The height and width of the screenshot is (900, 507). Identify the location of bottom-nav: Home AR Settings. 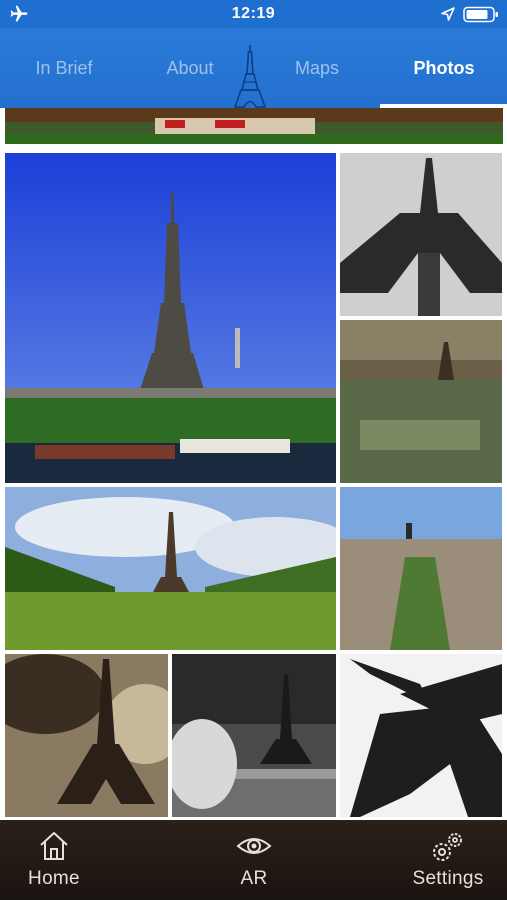
(253, 860).